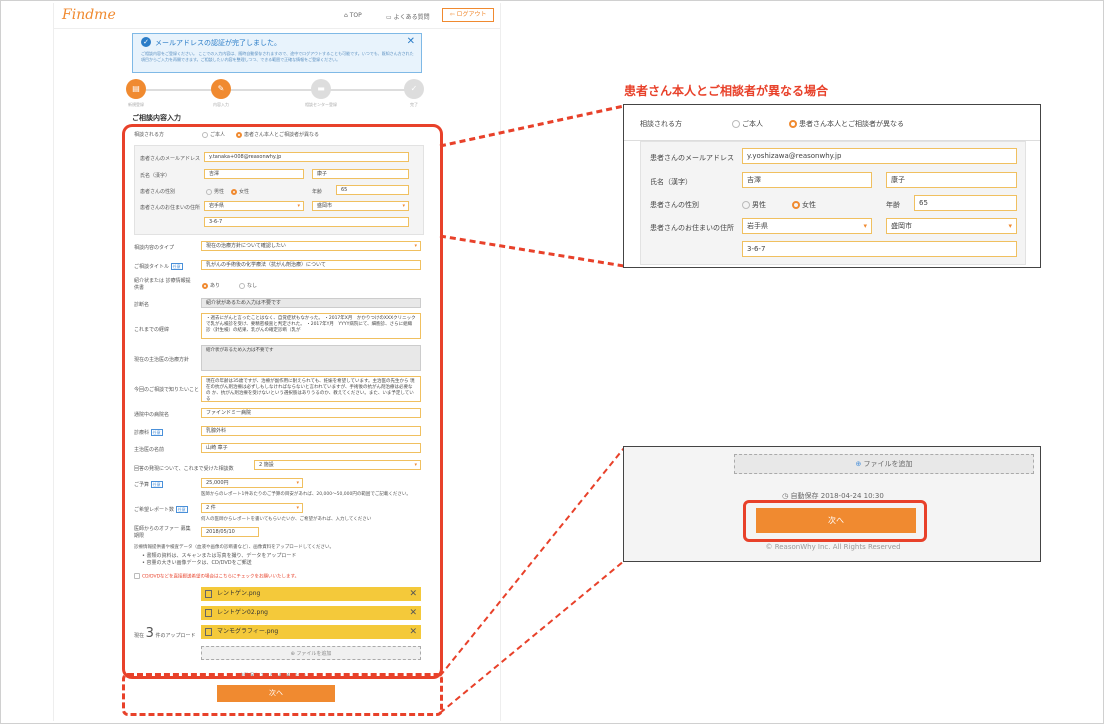  I want to click on zoom-radio-other: 患者さん本人とご相談者が異なる, so click(846, 124).